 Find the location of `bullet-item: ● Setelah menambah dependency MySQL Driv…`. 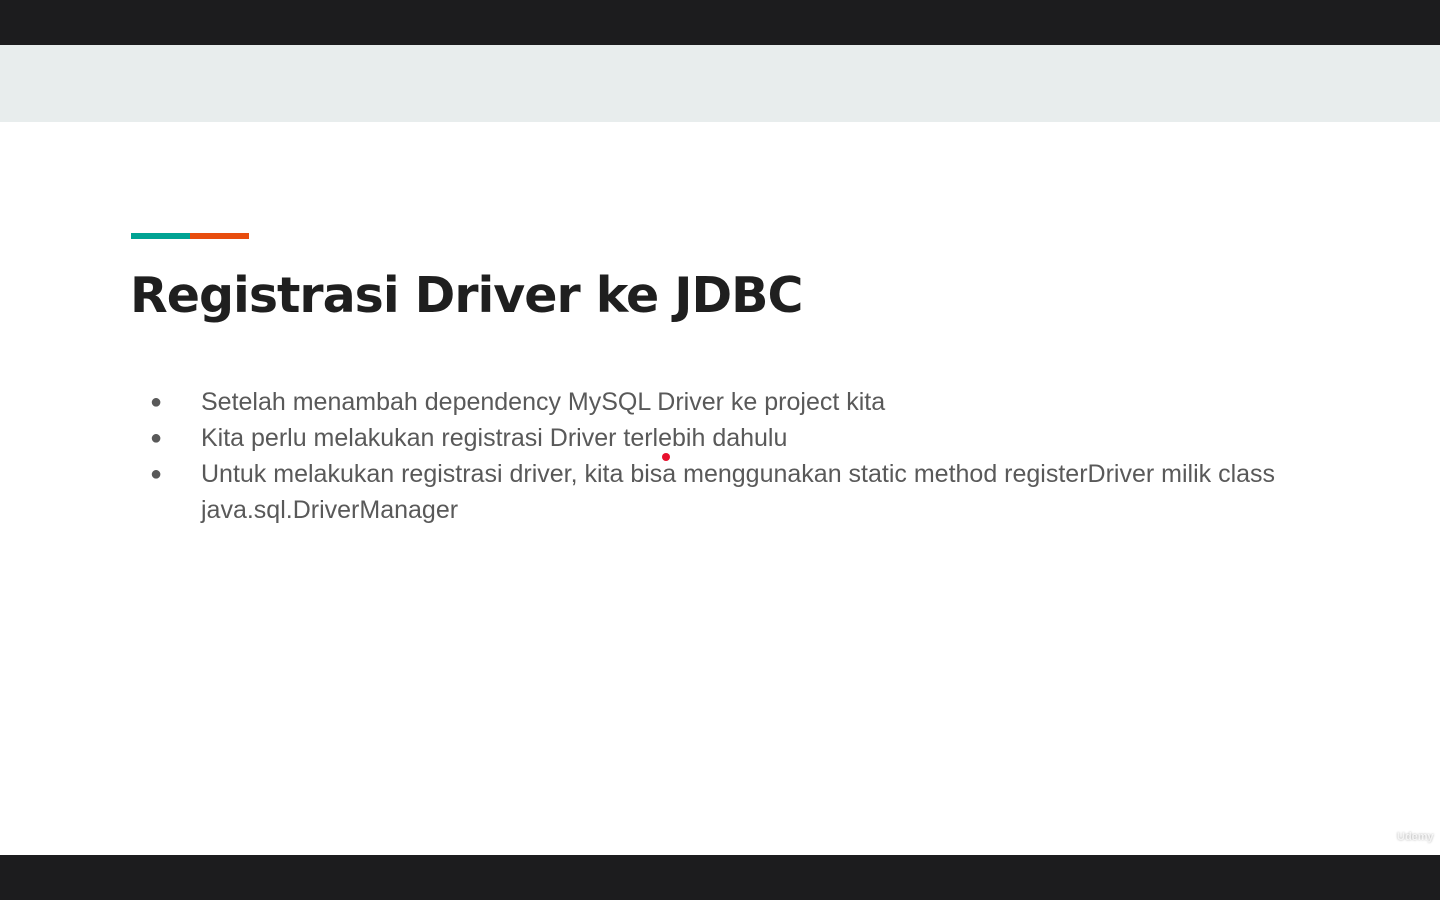

bullet-item: ● Setelah menambah dependency MySQL Driv… is located at coordinates (740, 402).